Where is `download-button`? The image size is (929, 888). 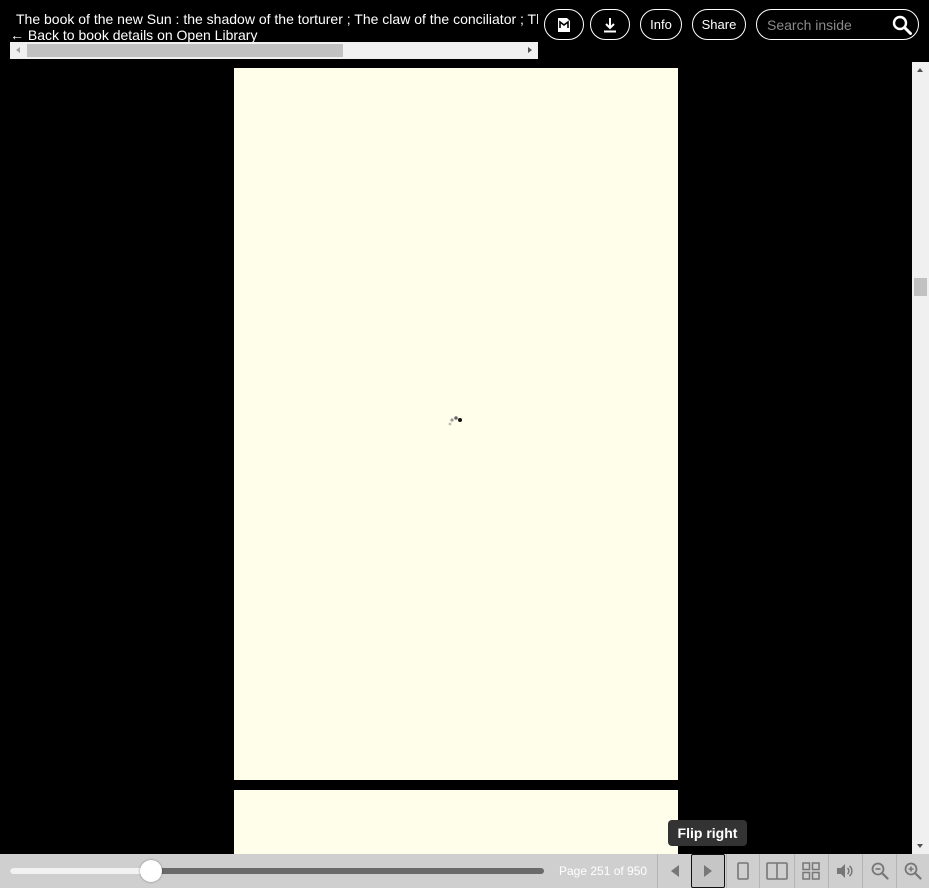 download-button is located at coordinates (610, 24).